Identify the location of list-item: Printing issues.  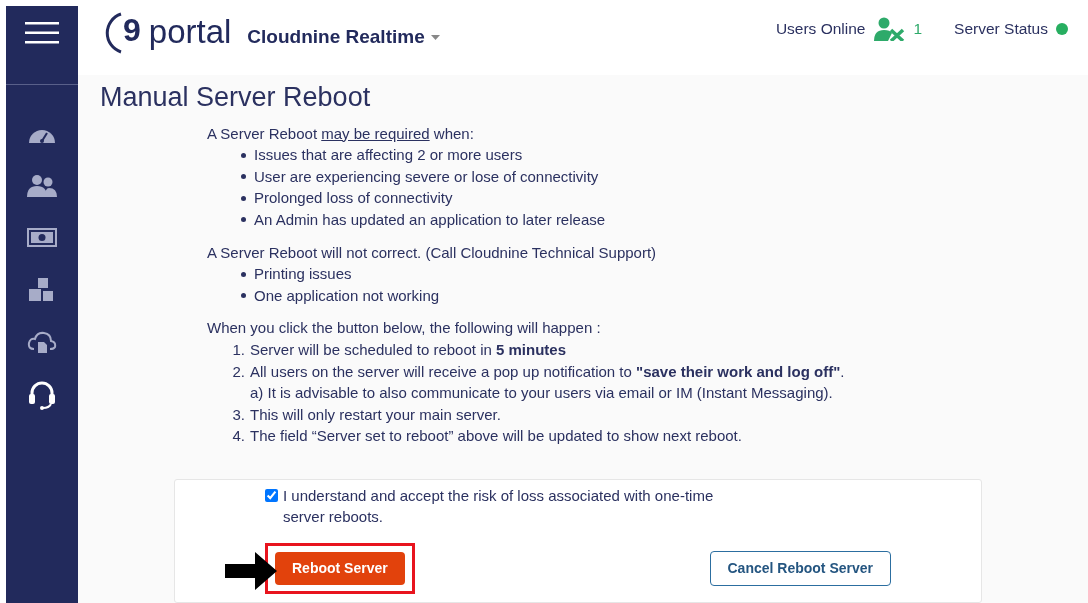
(303, 274).